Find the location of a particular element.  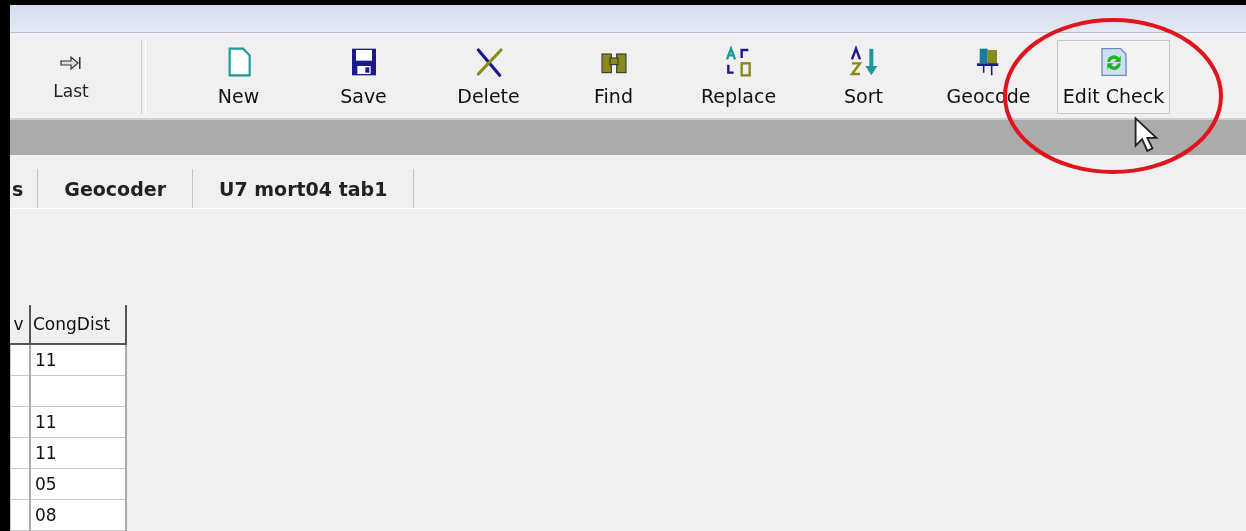

column-header: v is located at coordinates (20, 324).